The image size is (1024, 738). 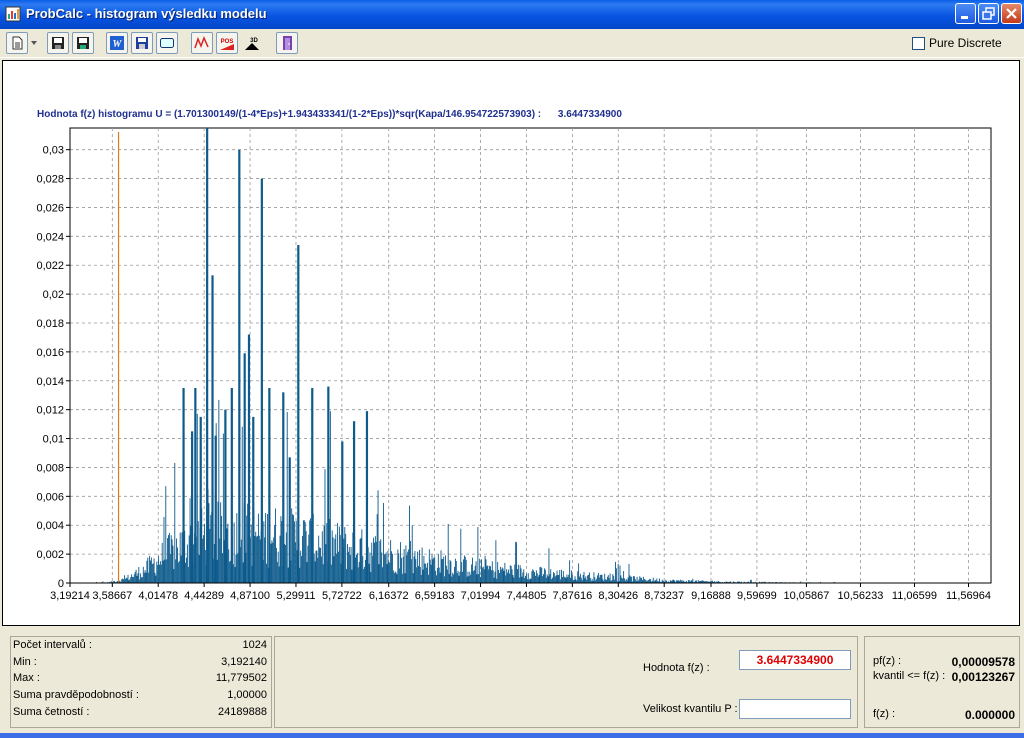 I want to click on close-button, so click(x=1011, y=13).